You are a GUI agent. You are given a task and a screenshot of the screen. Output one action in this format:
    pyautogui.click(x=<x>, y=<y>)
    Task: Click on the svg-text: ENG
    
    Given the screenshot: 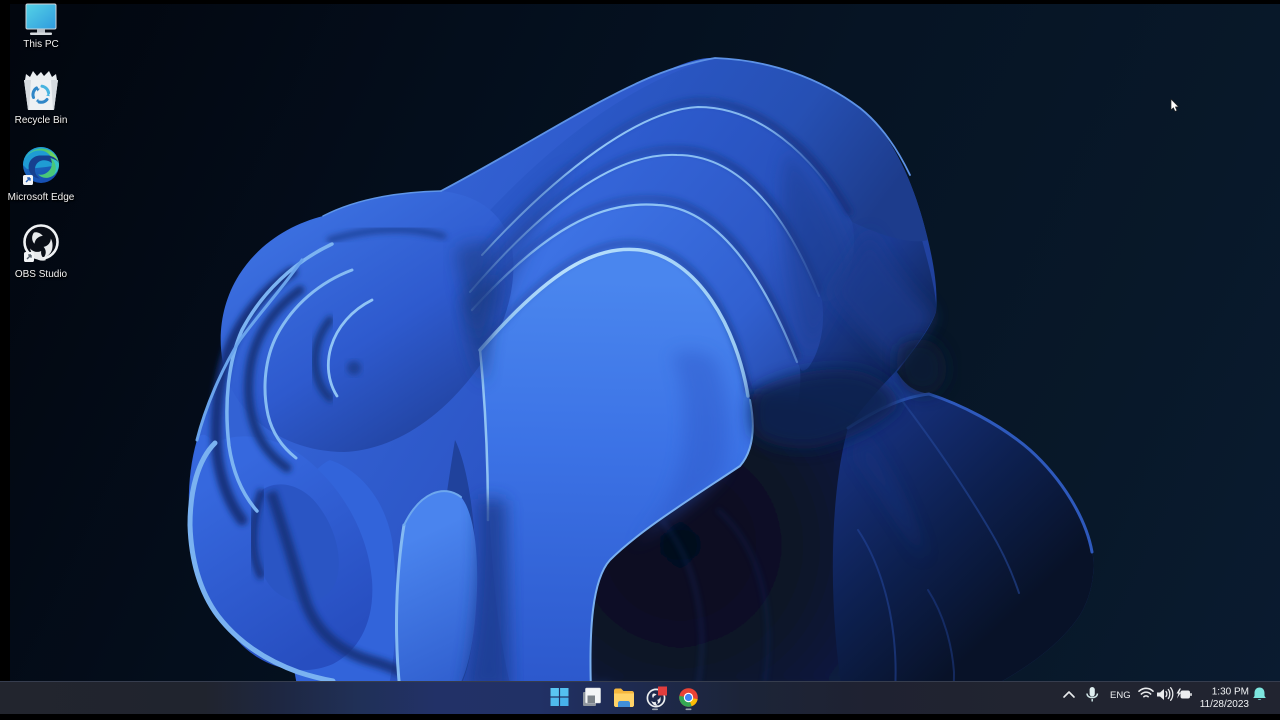 What is the action you would take?
    pyautogui.click(x=1120, y=695)
    